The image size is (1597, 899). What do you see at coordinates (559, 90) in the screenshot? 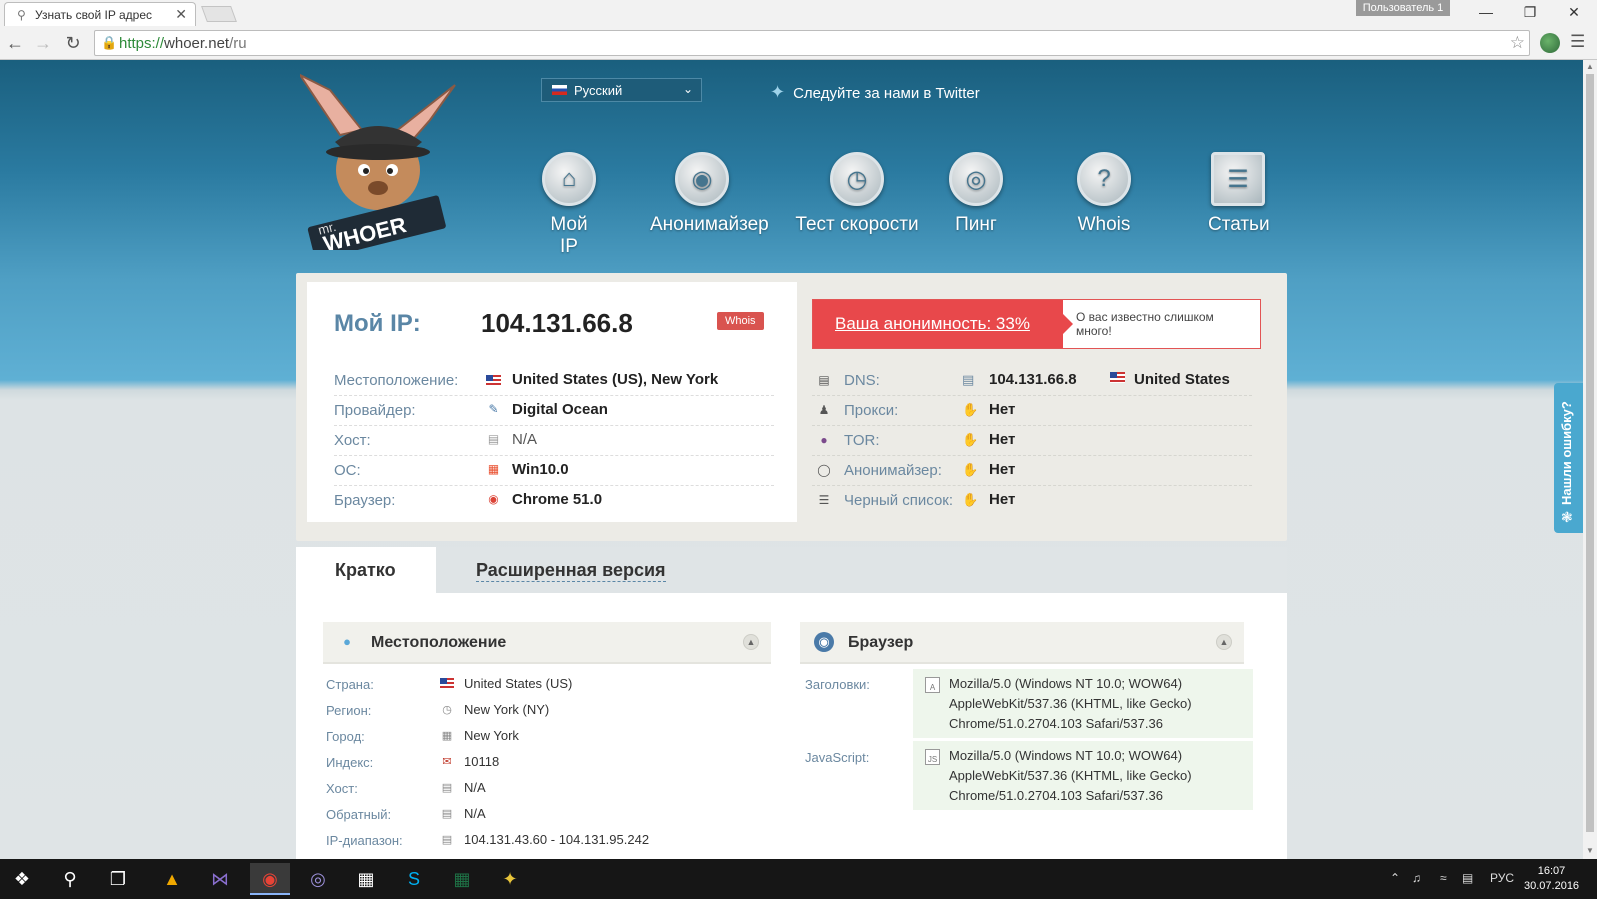
I see `russia-flag-icon` at bounding box center [559, 90].